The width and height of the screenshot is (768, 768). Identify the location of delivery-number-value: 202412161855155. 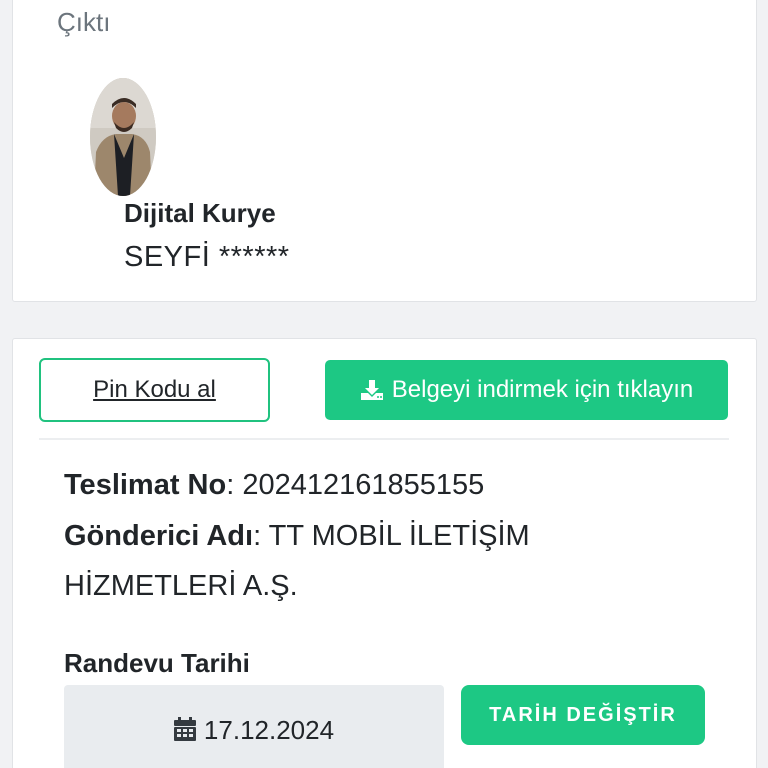
(363, 485).